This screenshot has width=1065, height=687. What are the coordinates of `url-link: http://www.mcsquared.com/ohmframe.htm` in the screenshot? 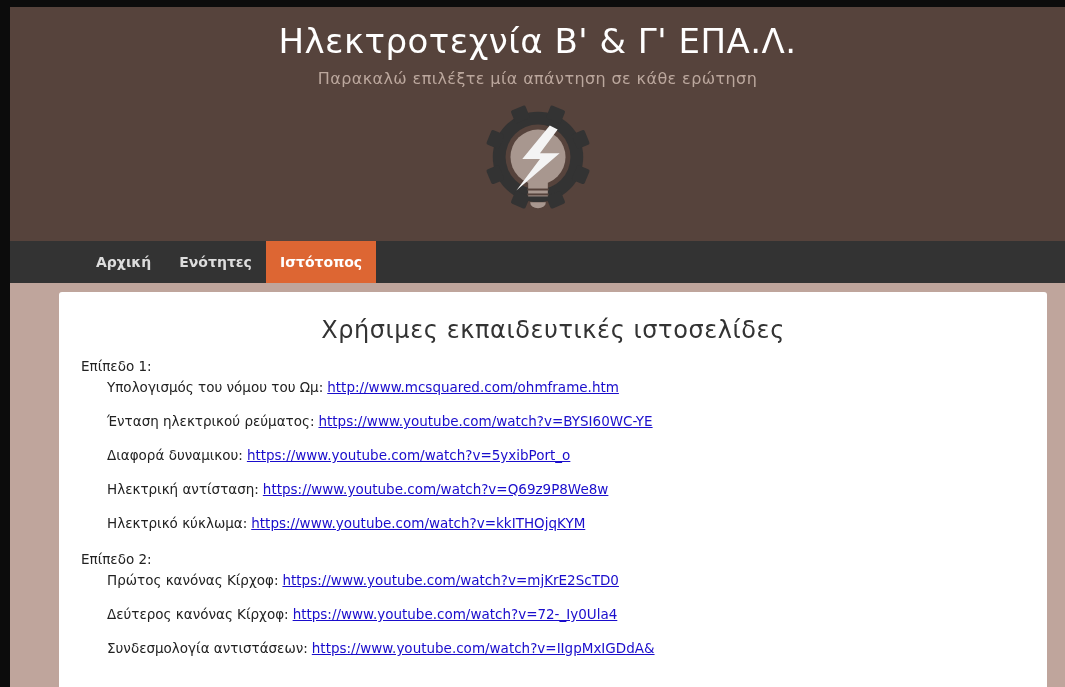 It's located at (473, 387).